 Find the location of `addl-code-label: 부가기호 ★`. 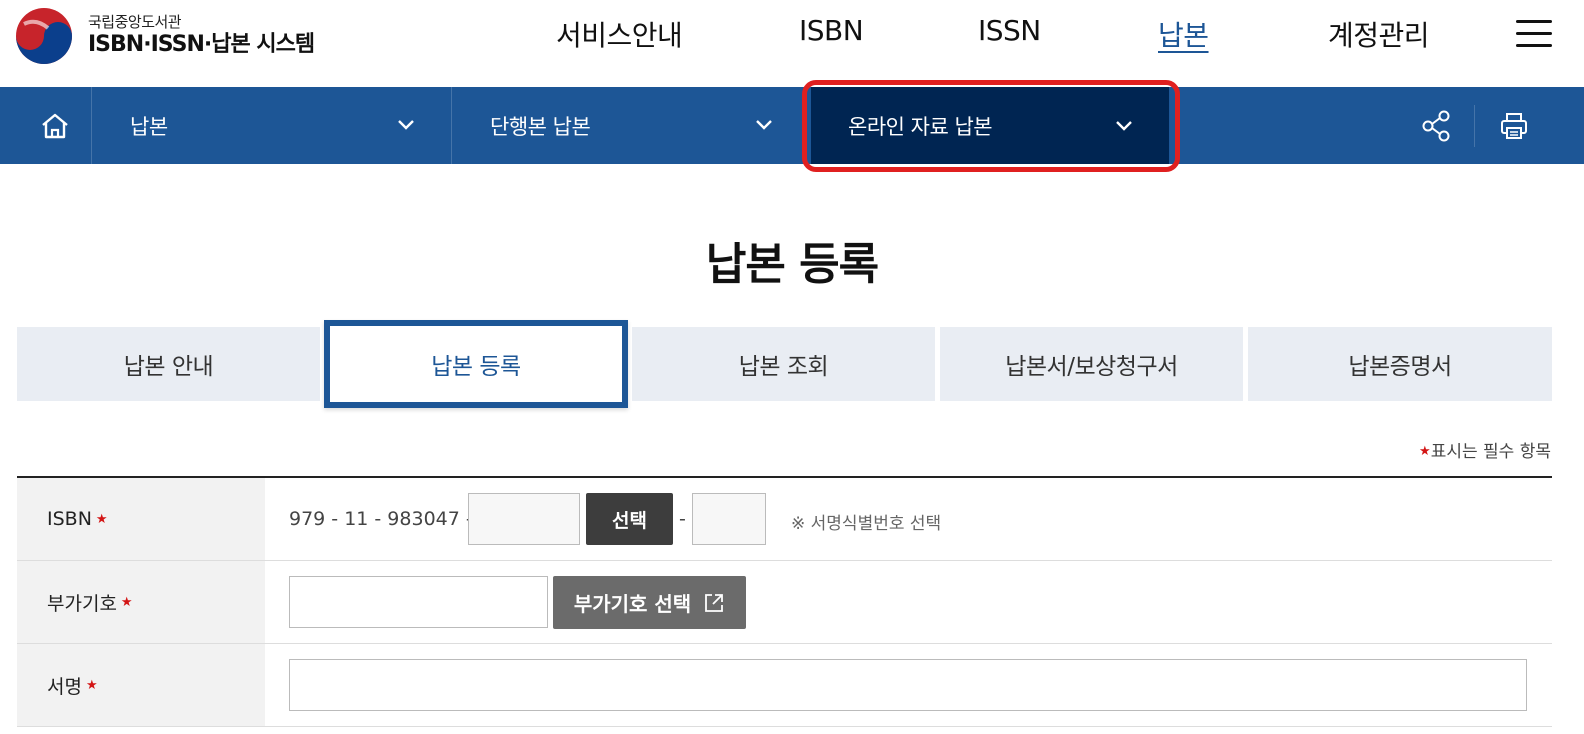

addl-code-label: 부가기호 ★ is located at coordinates (141, 602).